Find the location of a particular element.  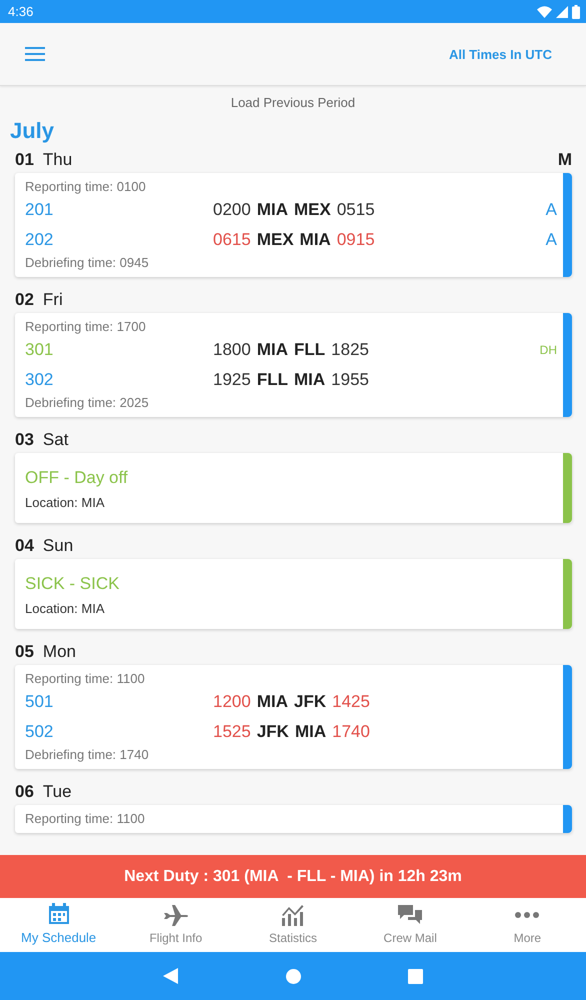

departure-time: 1200 is located at coordinates (232, 702).